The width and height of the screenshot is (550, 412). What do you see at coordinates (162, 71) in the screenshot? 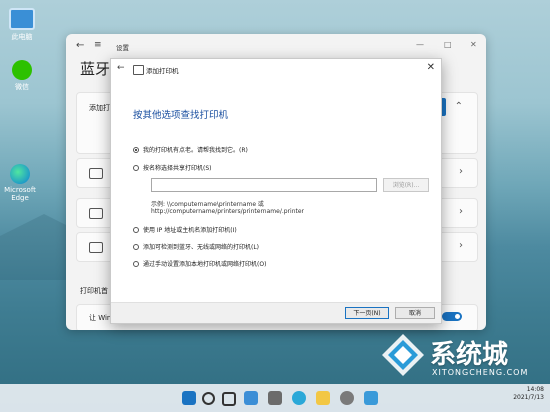
I see `dialog-title: 添加打印机` at bounding box center [162, 71].